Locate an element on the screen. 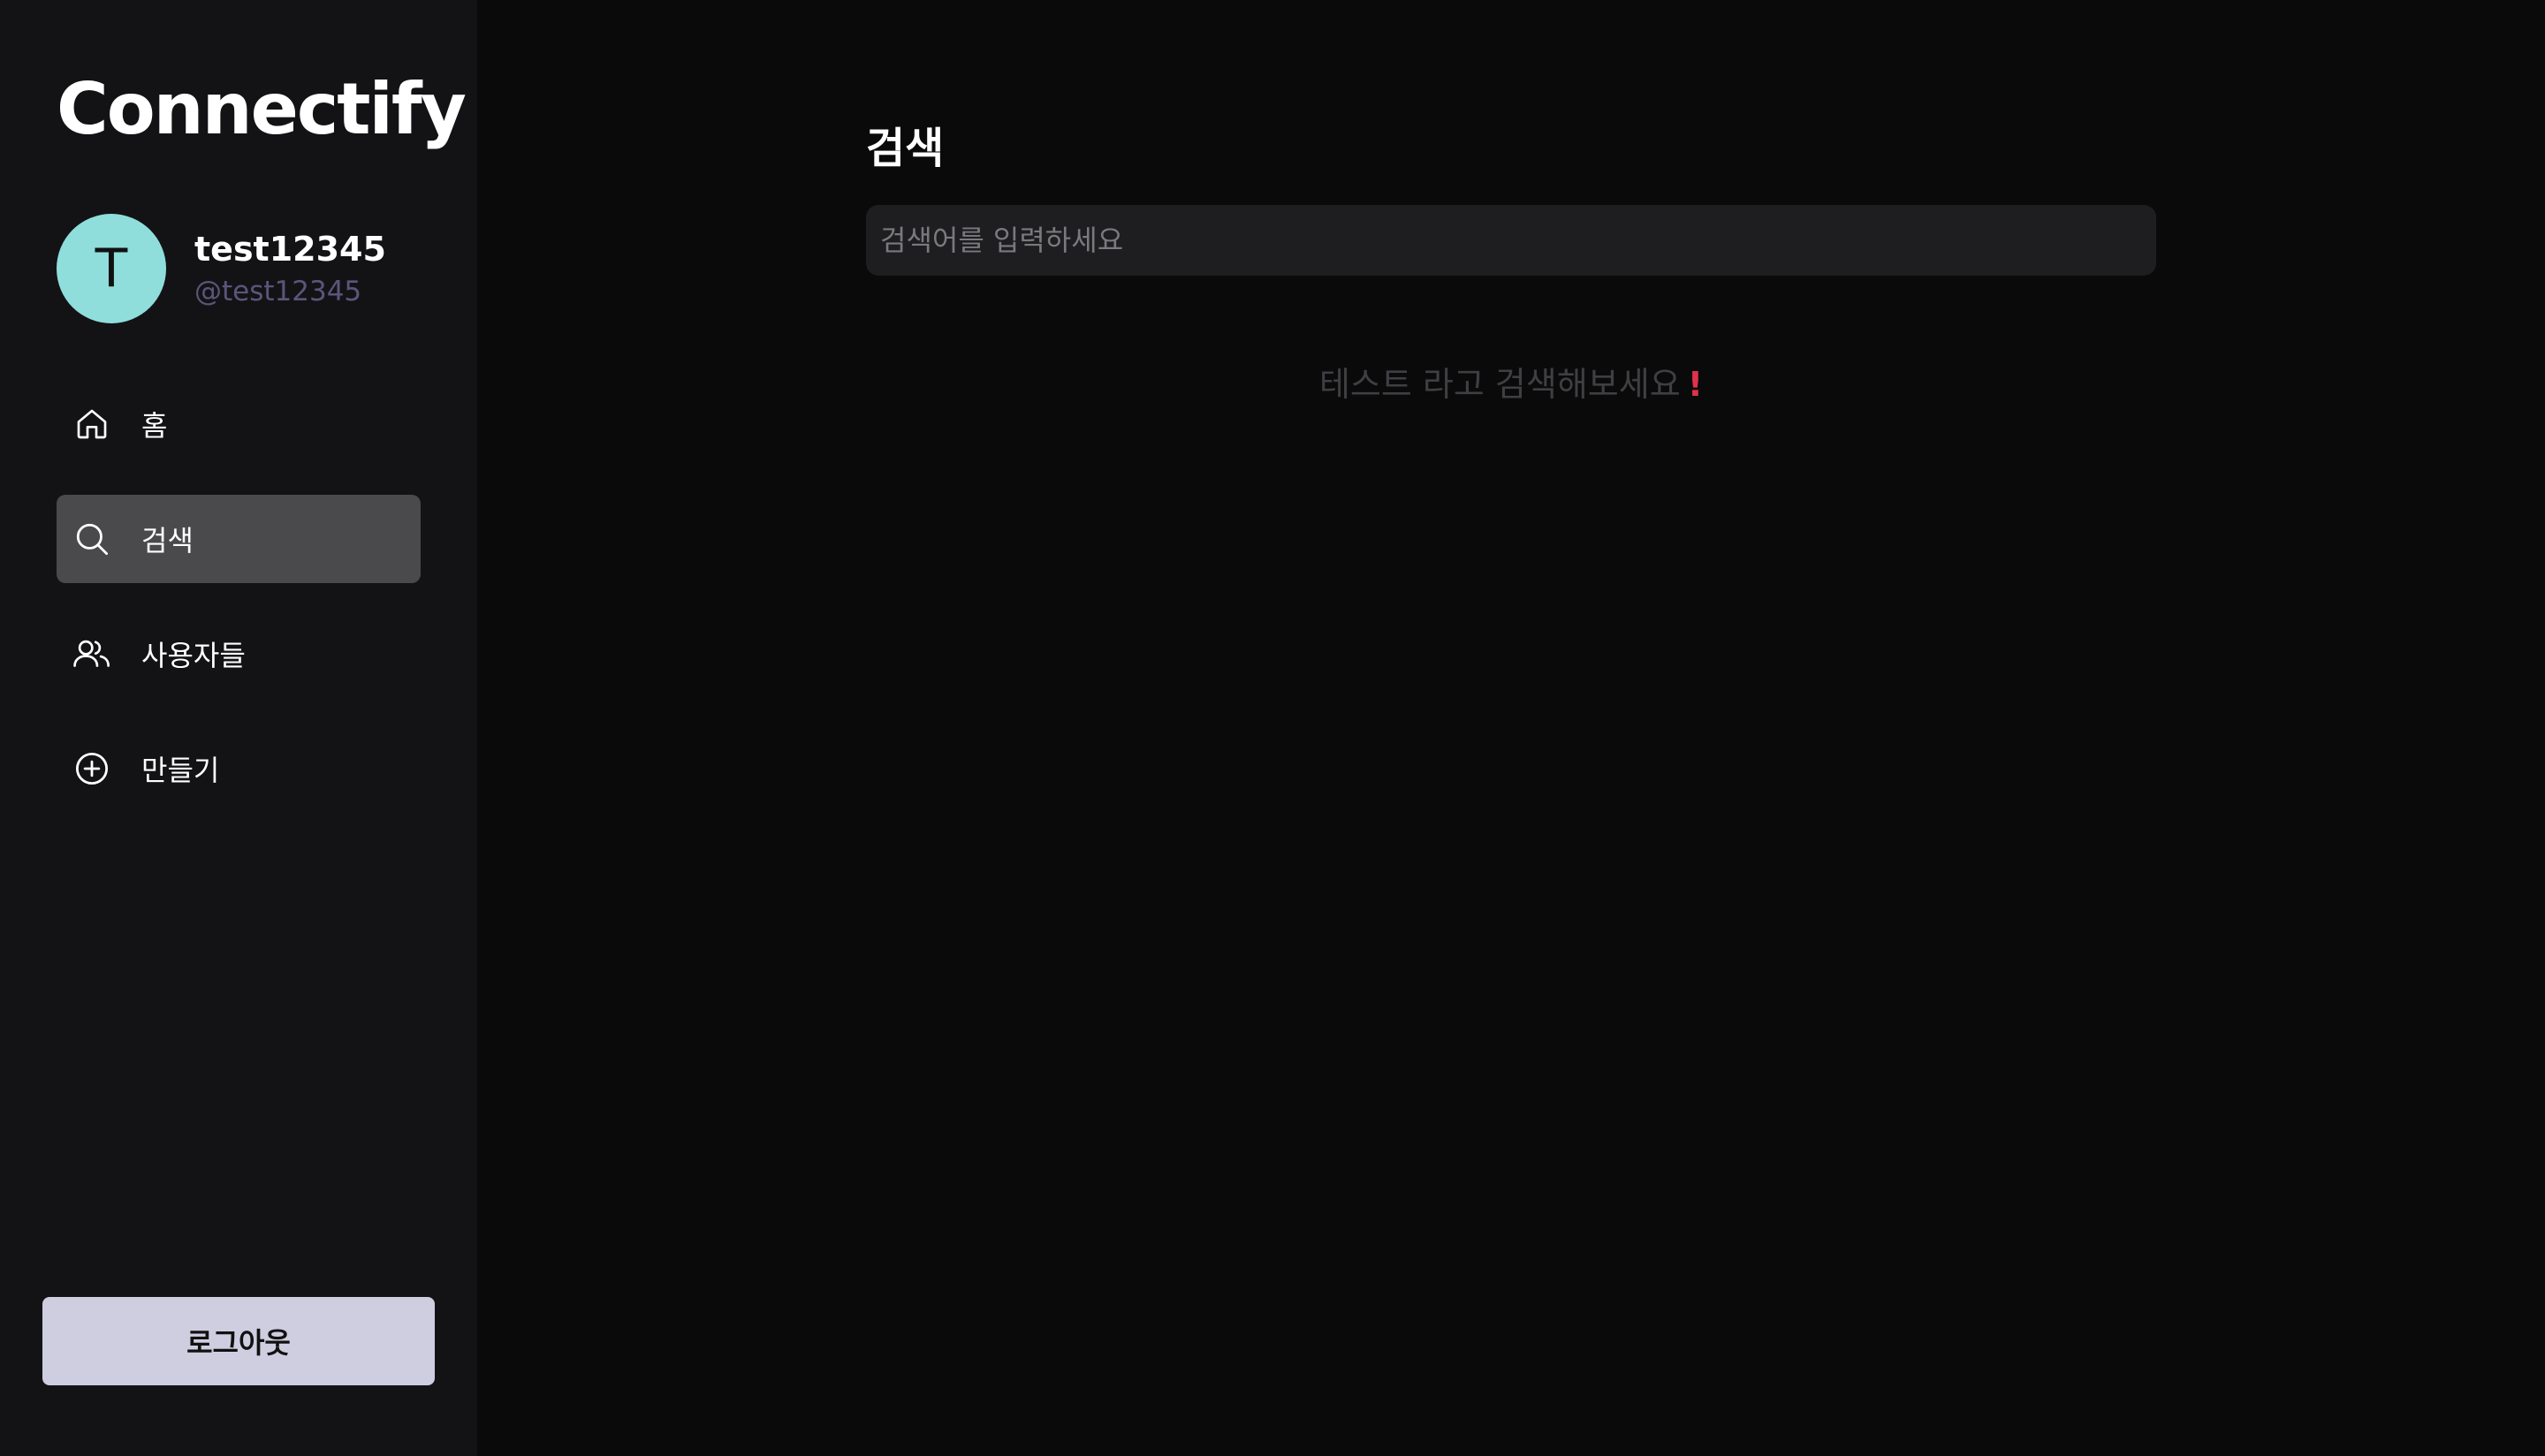 The width and height of the screenshot is (2545, 1456). sidebar-item-label: 사용자들 is located at coordinates (193, 655).